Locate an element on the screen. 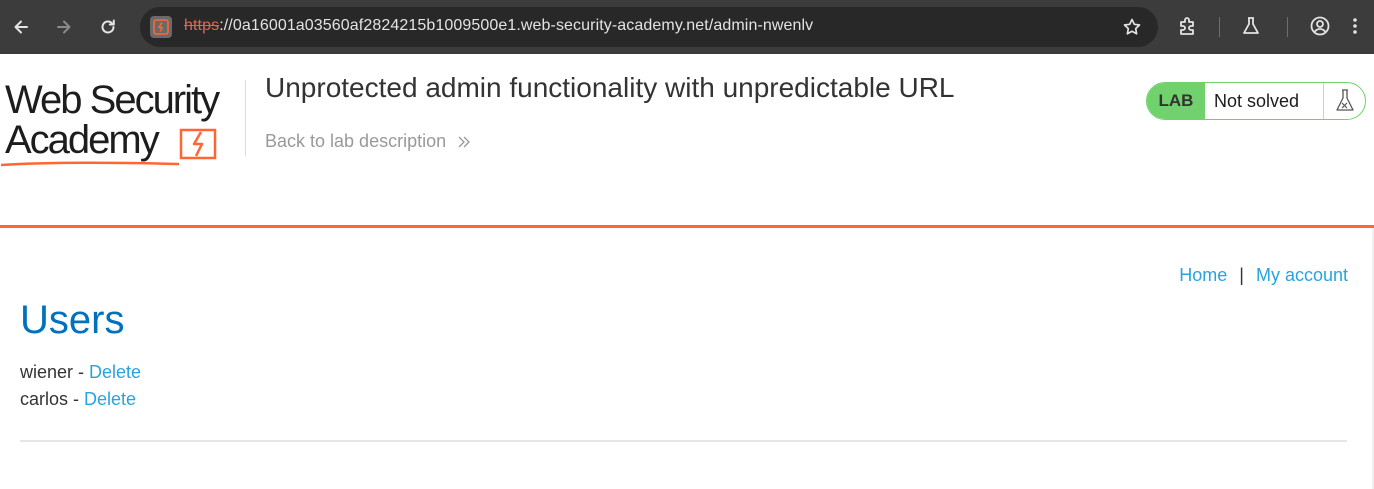 Image resolution: width=1374 pixels, height=489 pixels. user-list: wiener - Delete carlos - Delete is located at coordinates (80, 389).